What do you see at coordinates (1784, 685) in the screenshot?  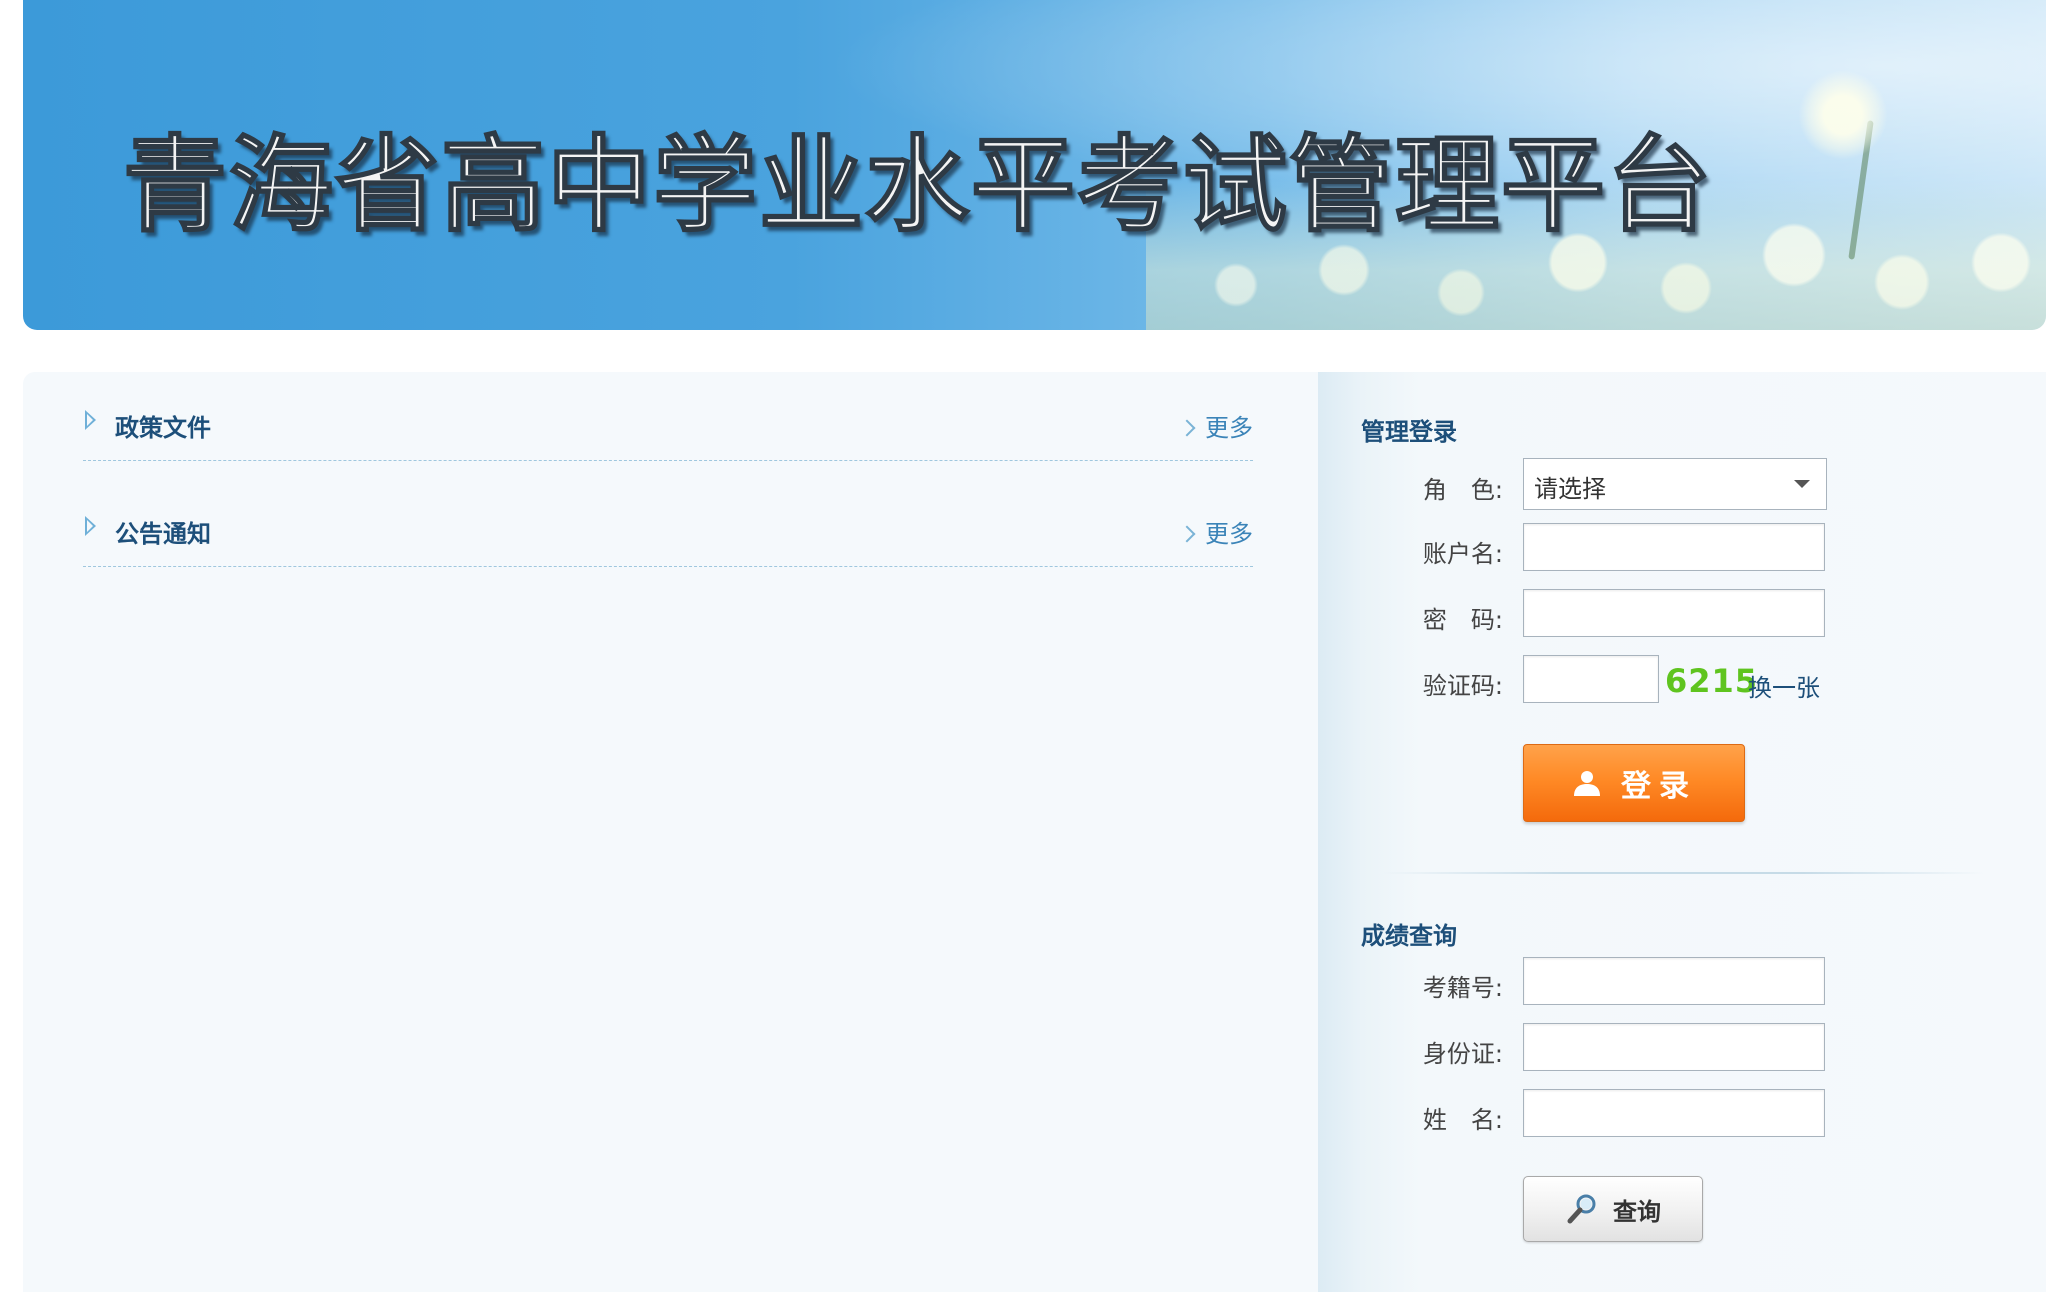 I see `captcha-refresh-link: 换一张` at bounding box center [1784, 685].